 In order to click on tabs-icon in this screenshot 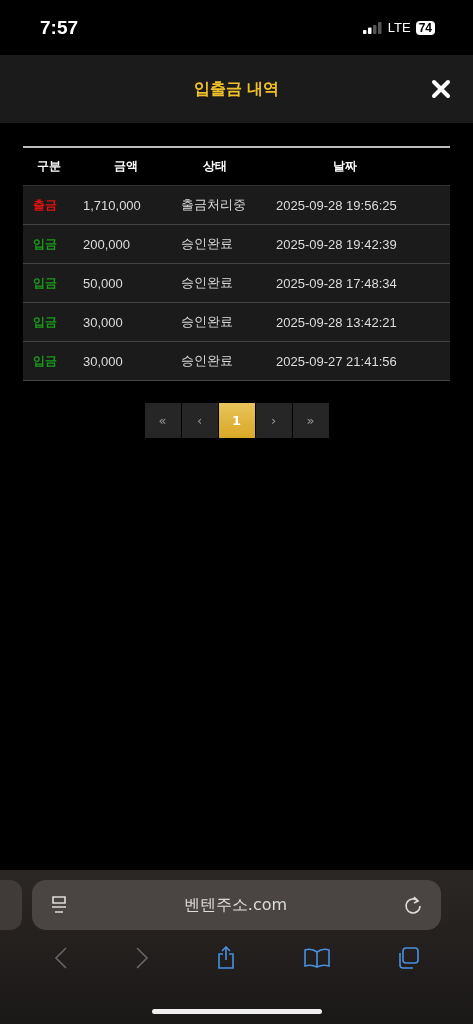, I will do `click(408, 958)`.